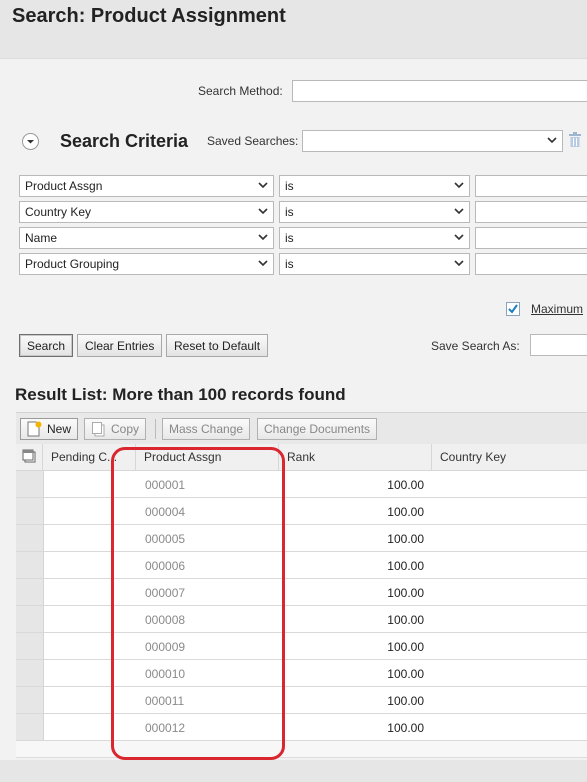  What do you see at coordinates (301, 700) in the screenshot?
I see `table-row: 000011 100.00` at bounding box center [301, 700].